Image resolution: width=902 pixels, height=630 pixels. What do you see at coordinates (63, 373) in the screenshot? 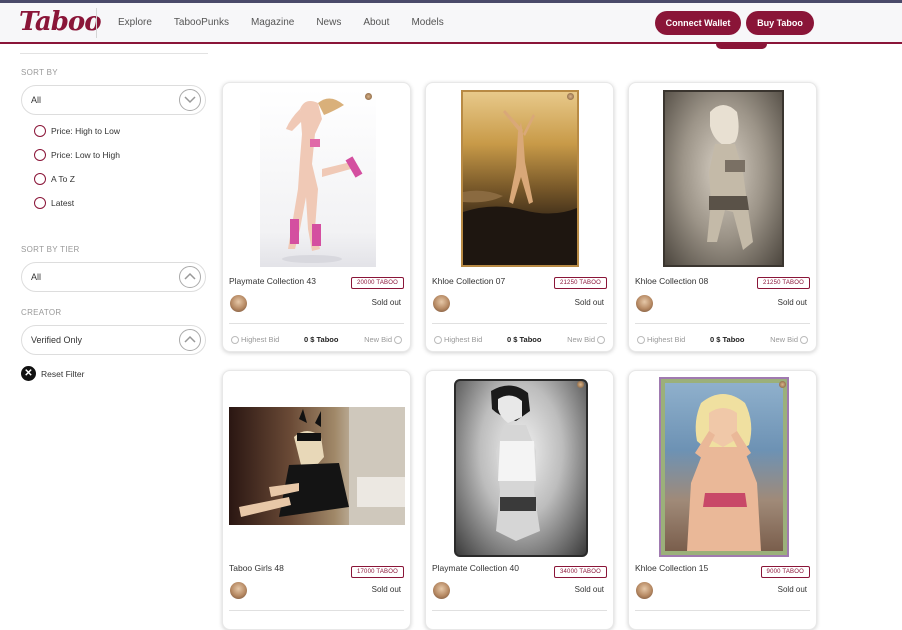
I see `reset-filter-label: Reset Filter` at bounding box center [63, 373].